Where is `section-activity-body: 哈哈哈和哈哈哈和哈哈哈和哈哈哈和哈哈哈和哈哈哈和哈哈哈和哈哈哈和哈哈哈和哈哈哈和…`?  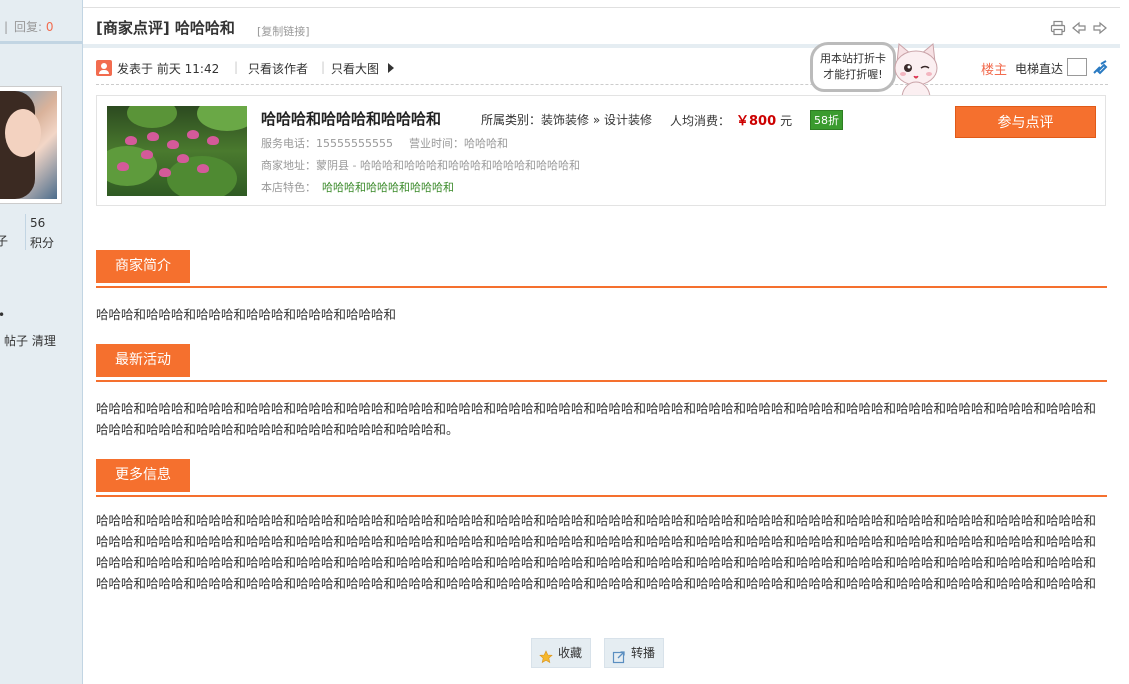 section-activity-body: 哈哈哈和哈哈哈和哈哈哈和哈哈哈和哈哈哈和哈哈哈和哈哈哈和哈哈哈和哈哈哈和哈哈哈和… is located at coordinates (596, 419).